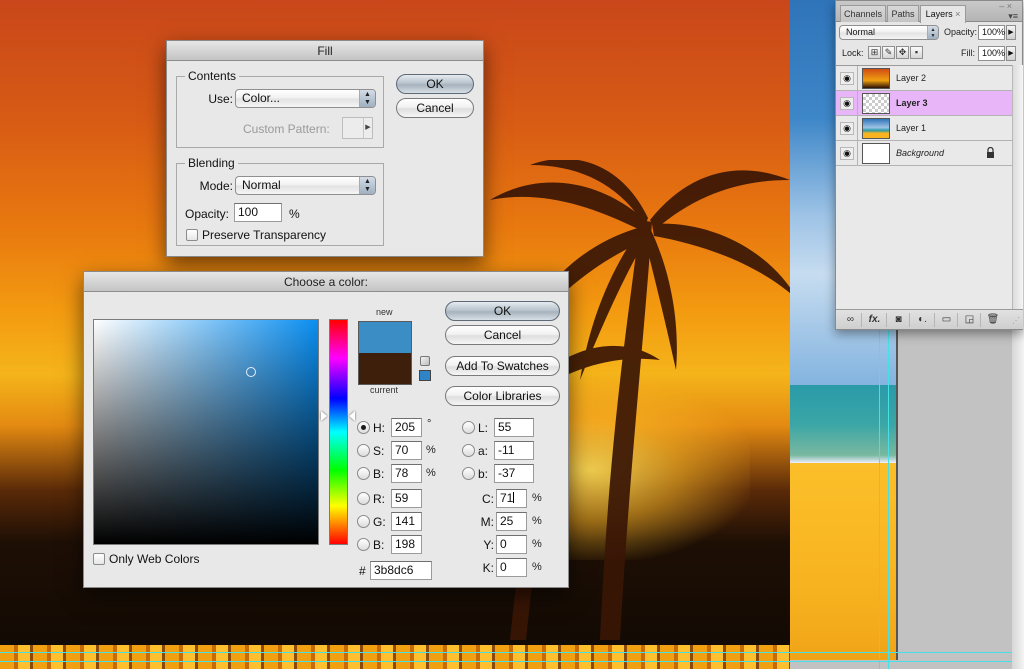 The image size is (1024, 669). Describe the element at coordinates (468, 427) in the screenshot. I see `lab-l-radio` at that location.